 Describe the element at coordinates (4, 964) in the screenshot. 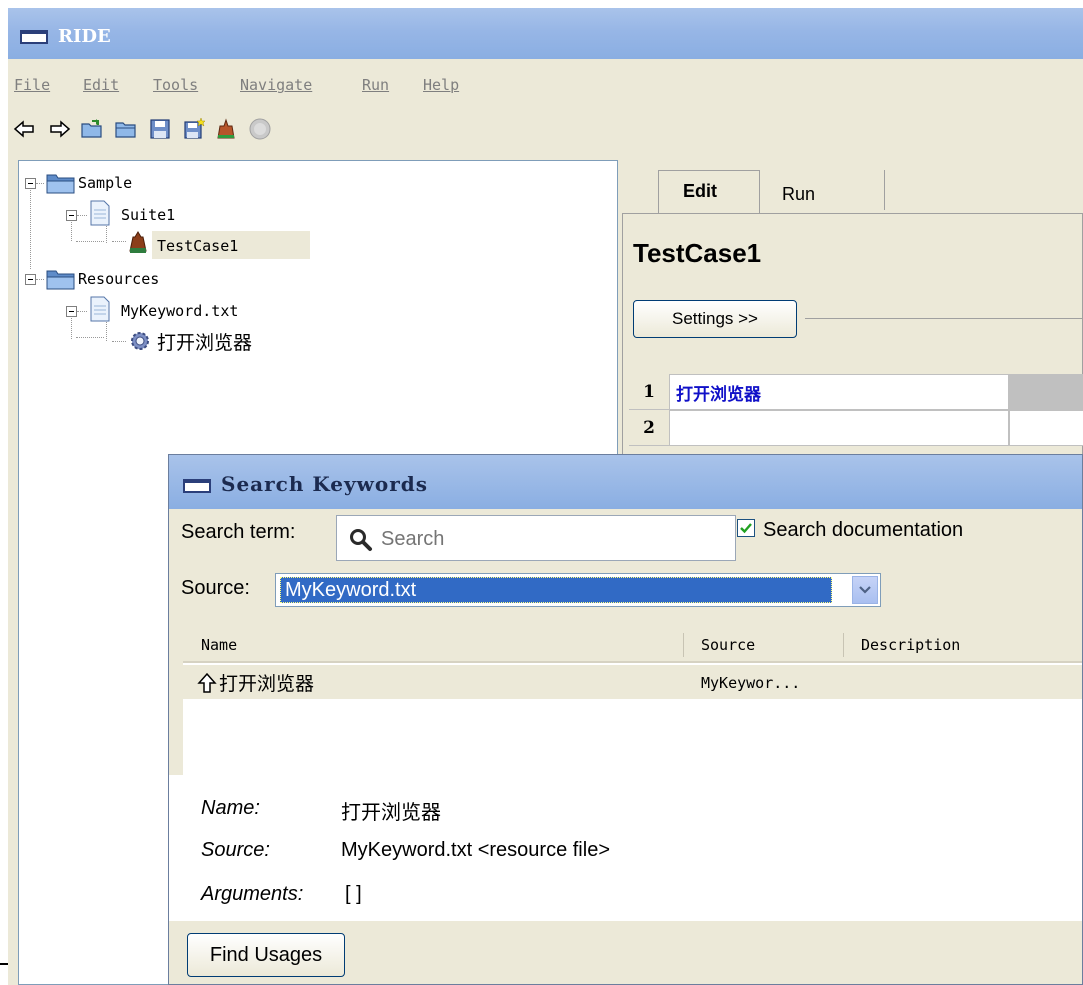

I see `divider` at that location.